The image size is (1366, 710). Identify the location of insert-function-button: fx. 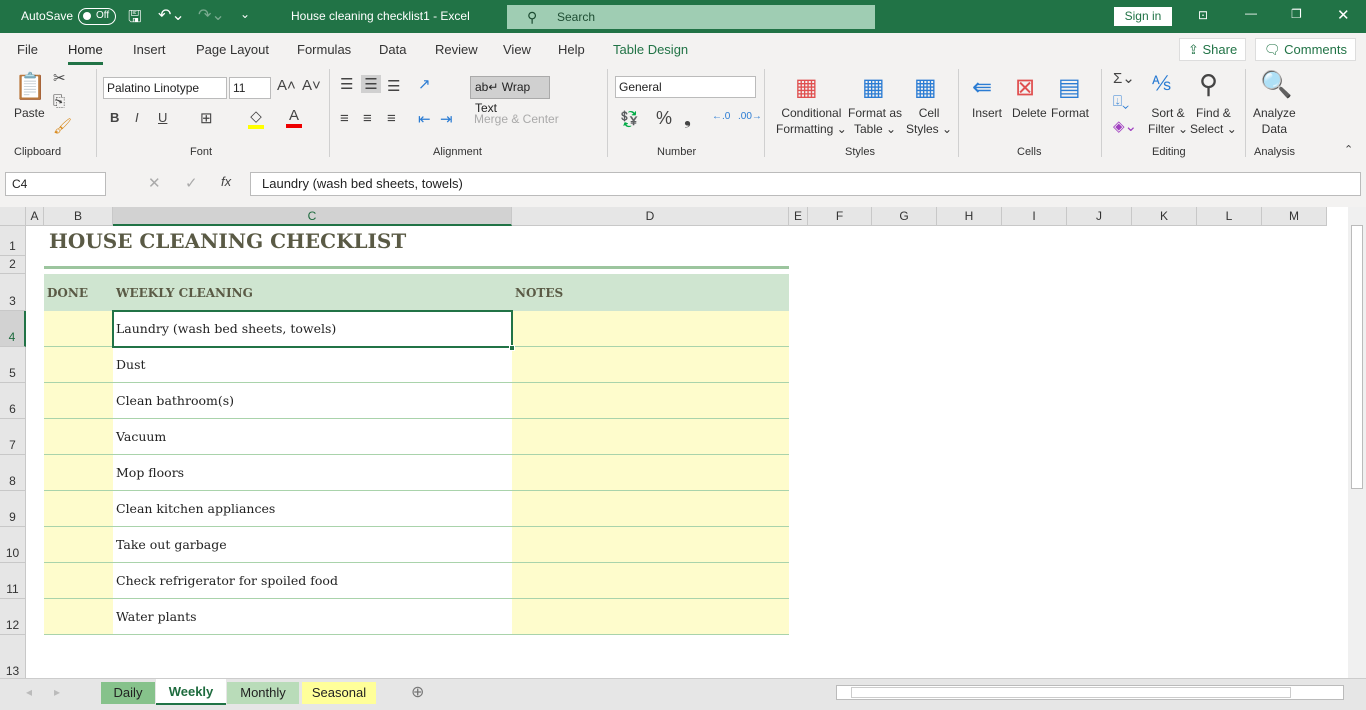
(226, 181).